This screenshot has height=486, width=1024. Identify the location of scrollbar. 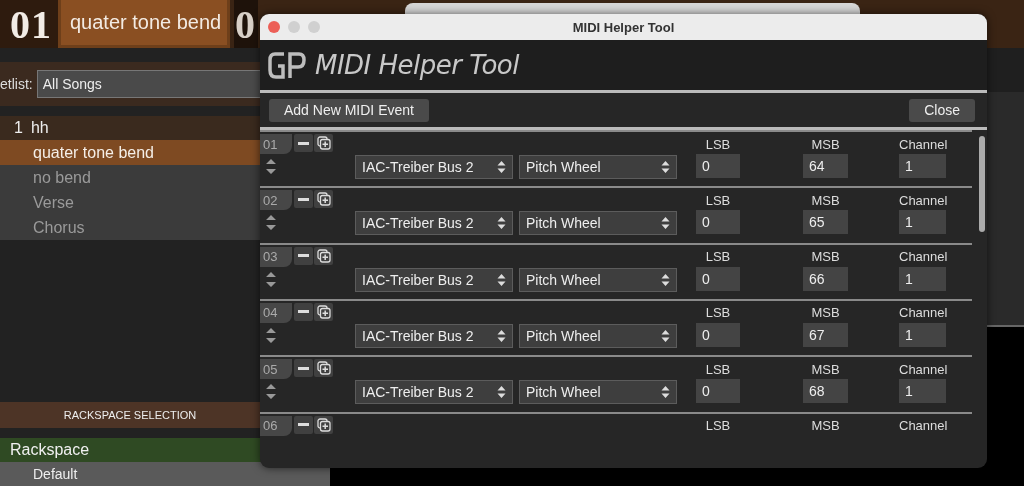
(982, 184).